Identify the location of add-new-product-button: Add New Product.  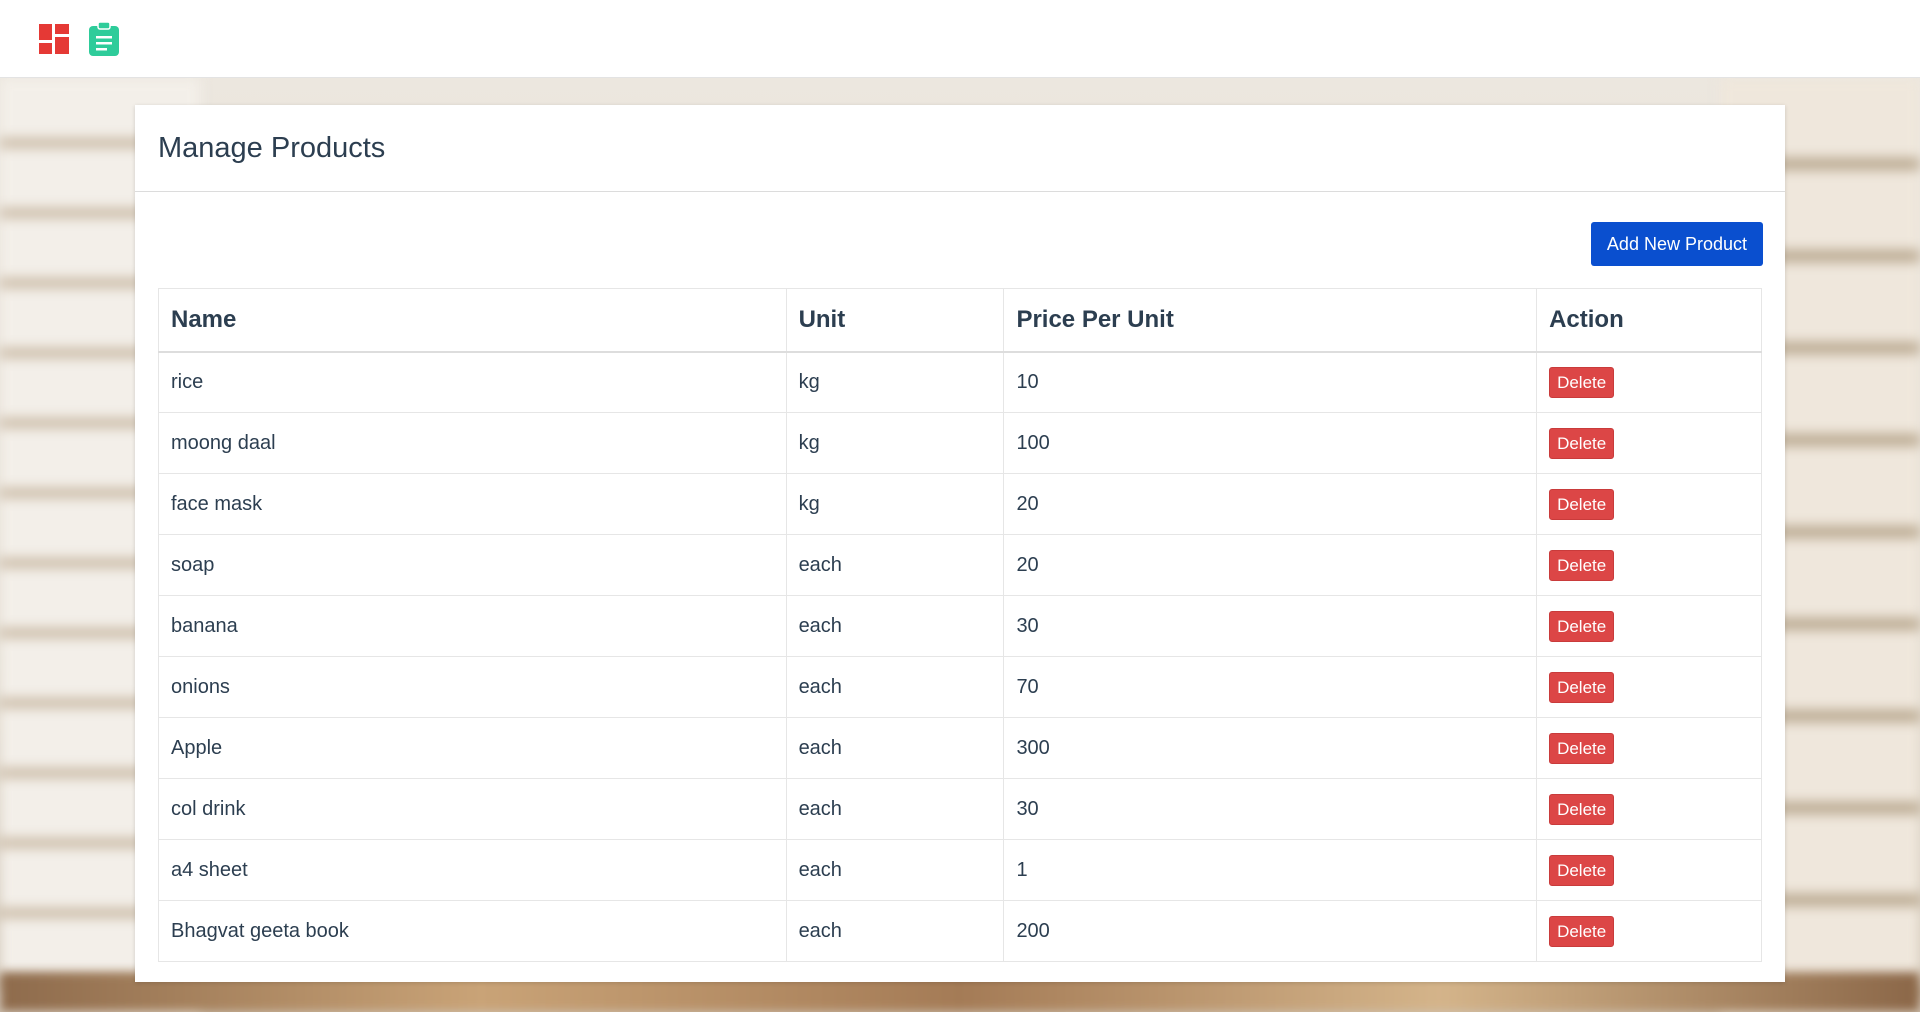
(1676, 244).